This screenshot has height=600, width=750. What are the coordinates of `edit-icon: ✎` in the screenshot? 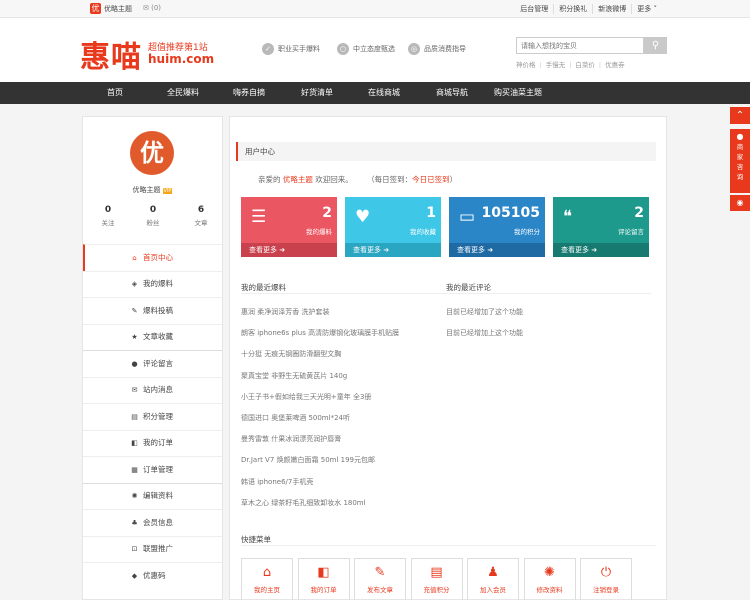 It's located at (380, 572).